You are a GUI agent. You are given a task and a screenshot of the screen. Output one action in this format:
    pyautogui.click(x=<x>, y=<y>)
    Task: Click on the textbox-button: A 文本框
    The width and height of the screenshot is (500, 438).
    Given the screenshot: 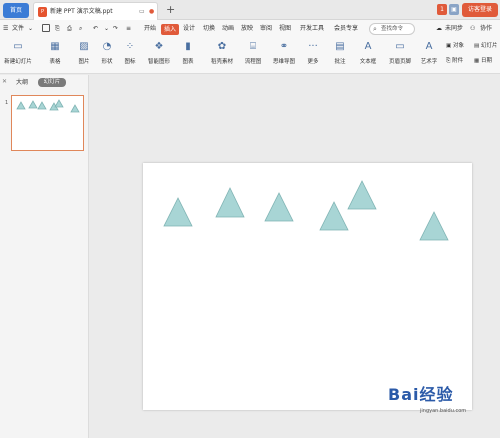 What is the action you would take?
    pyautogui.click(x=368, y=56)
    